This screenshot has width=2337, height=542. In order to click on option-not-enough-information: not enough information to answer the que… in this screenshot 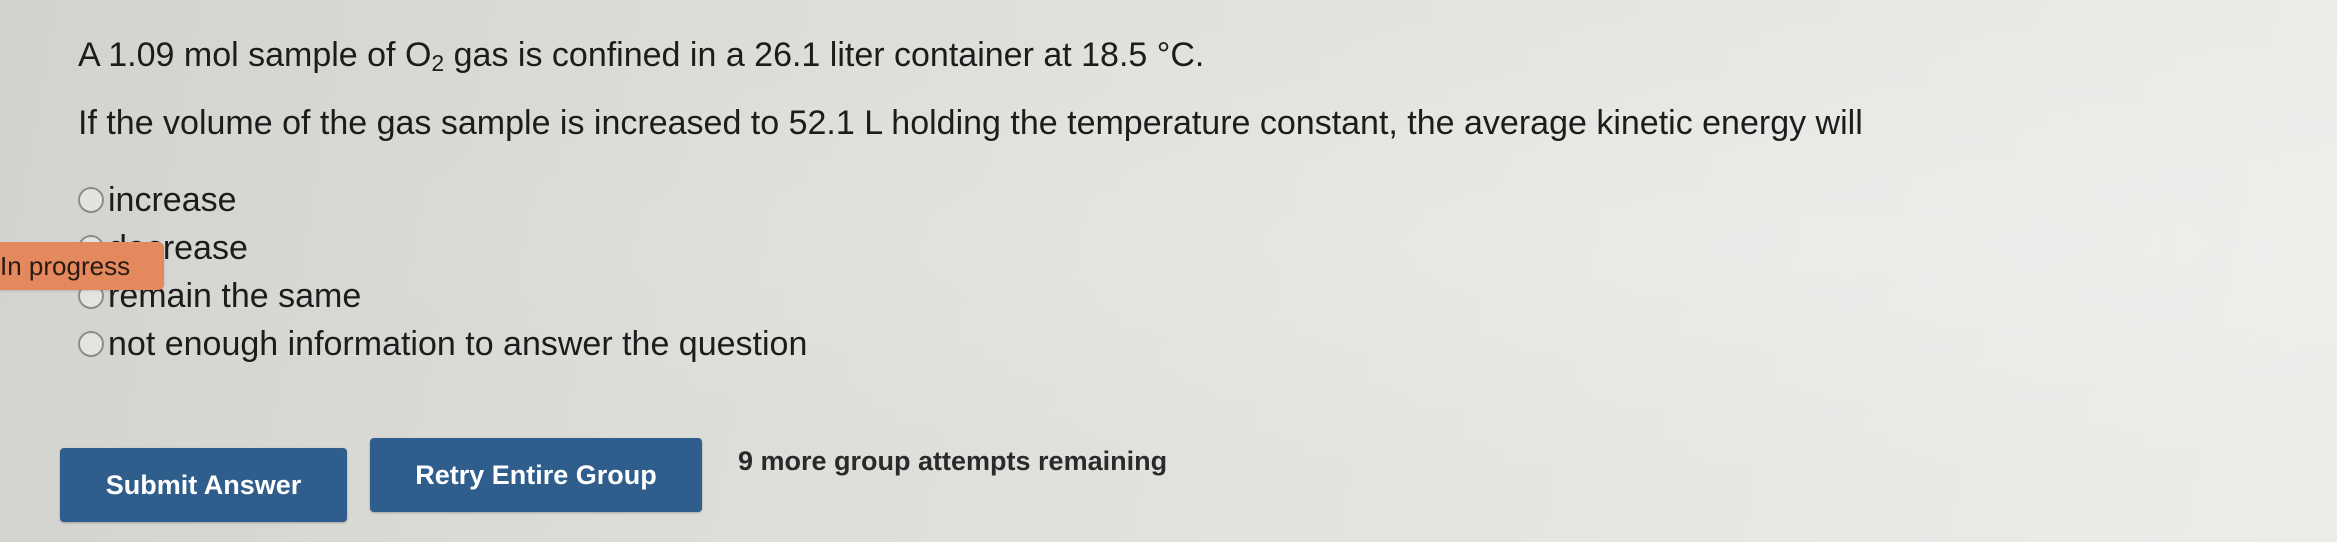, I will do `click(442, 344)`.